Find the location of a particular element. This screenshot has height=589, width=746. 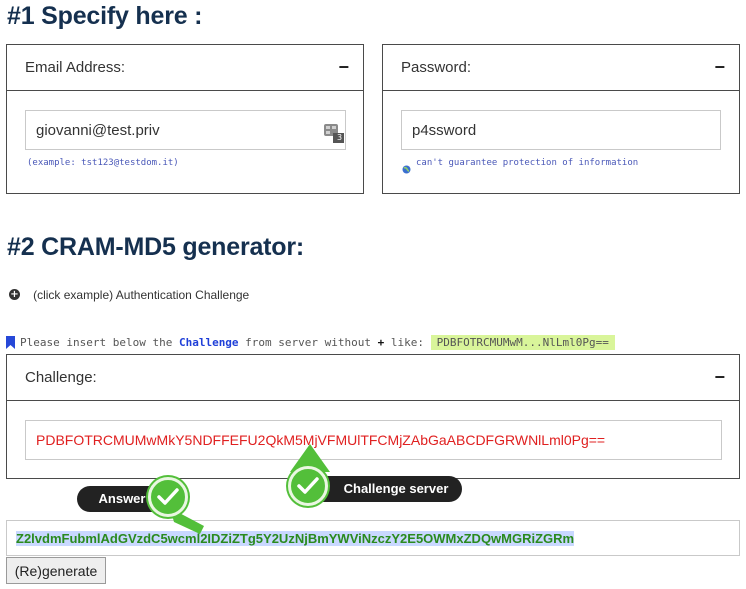

challenge-panel-header: Challenge: − is located at coordinates (373, 378).